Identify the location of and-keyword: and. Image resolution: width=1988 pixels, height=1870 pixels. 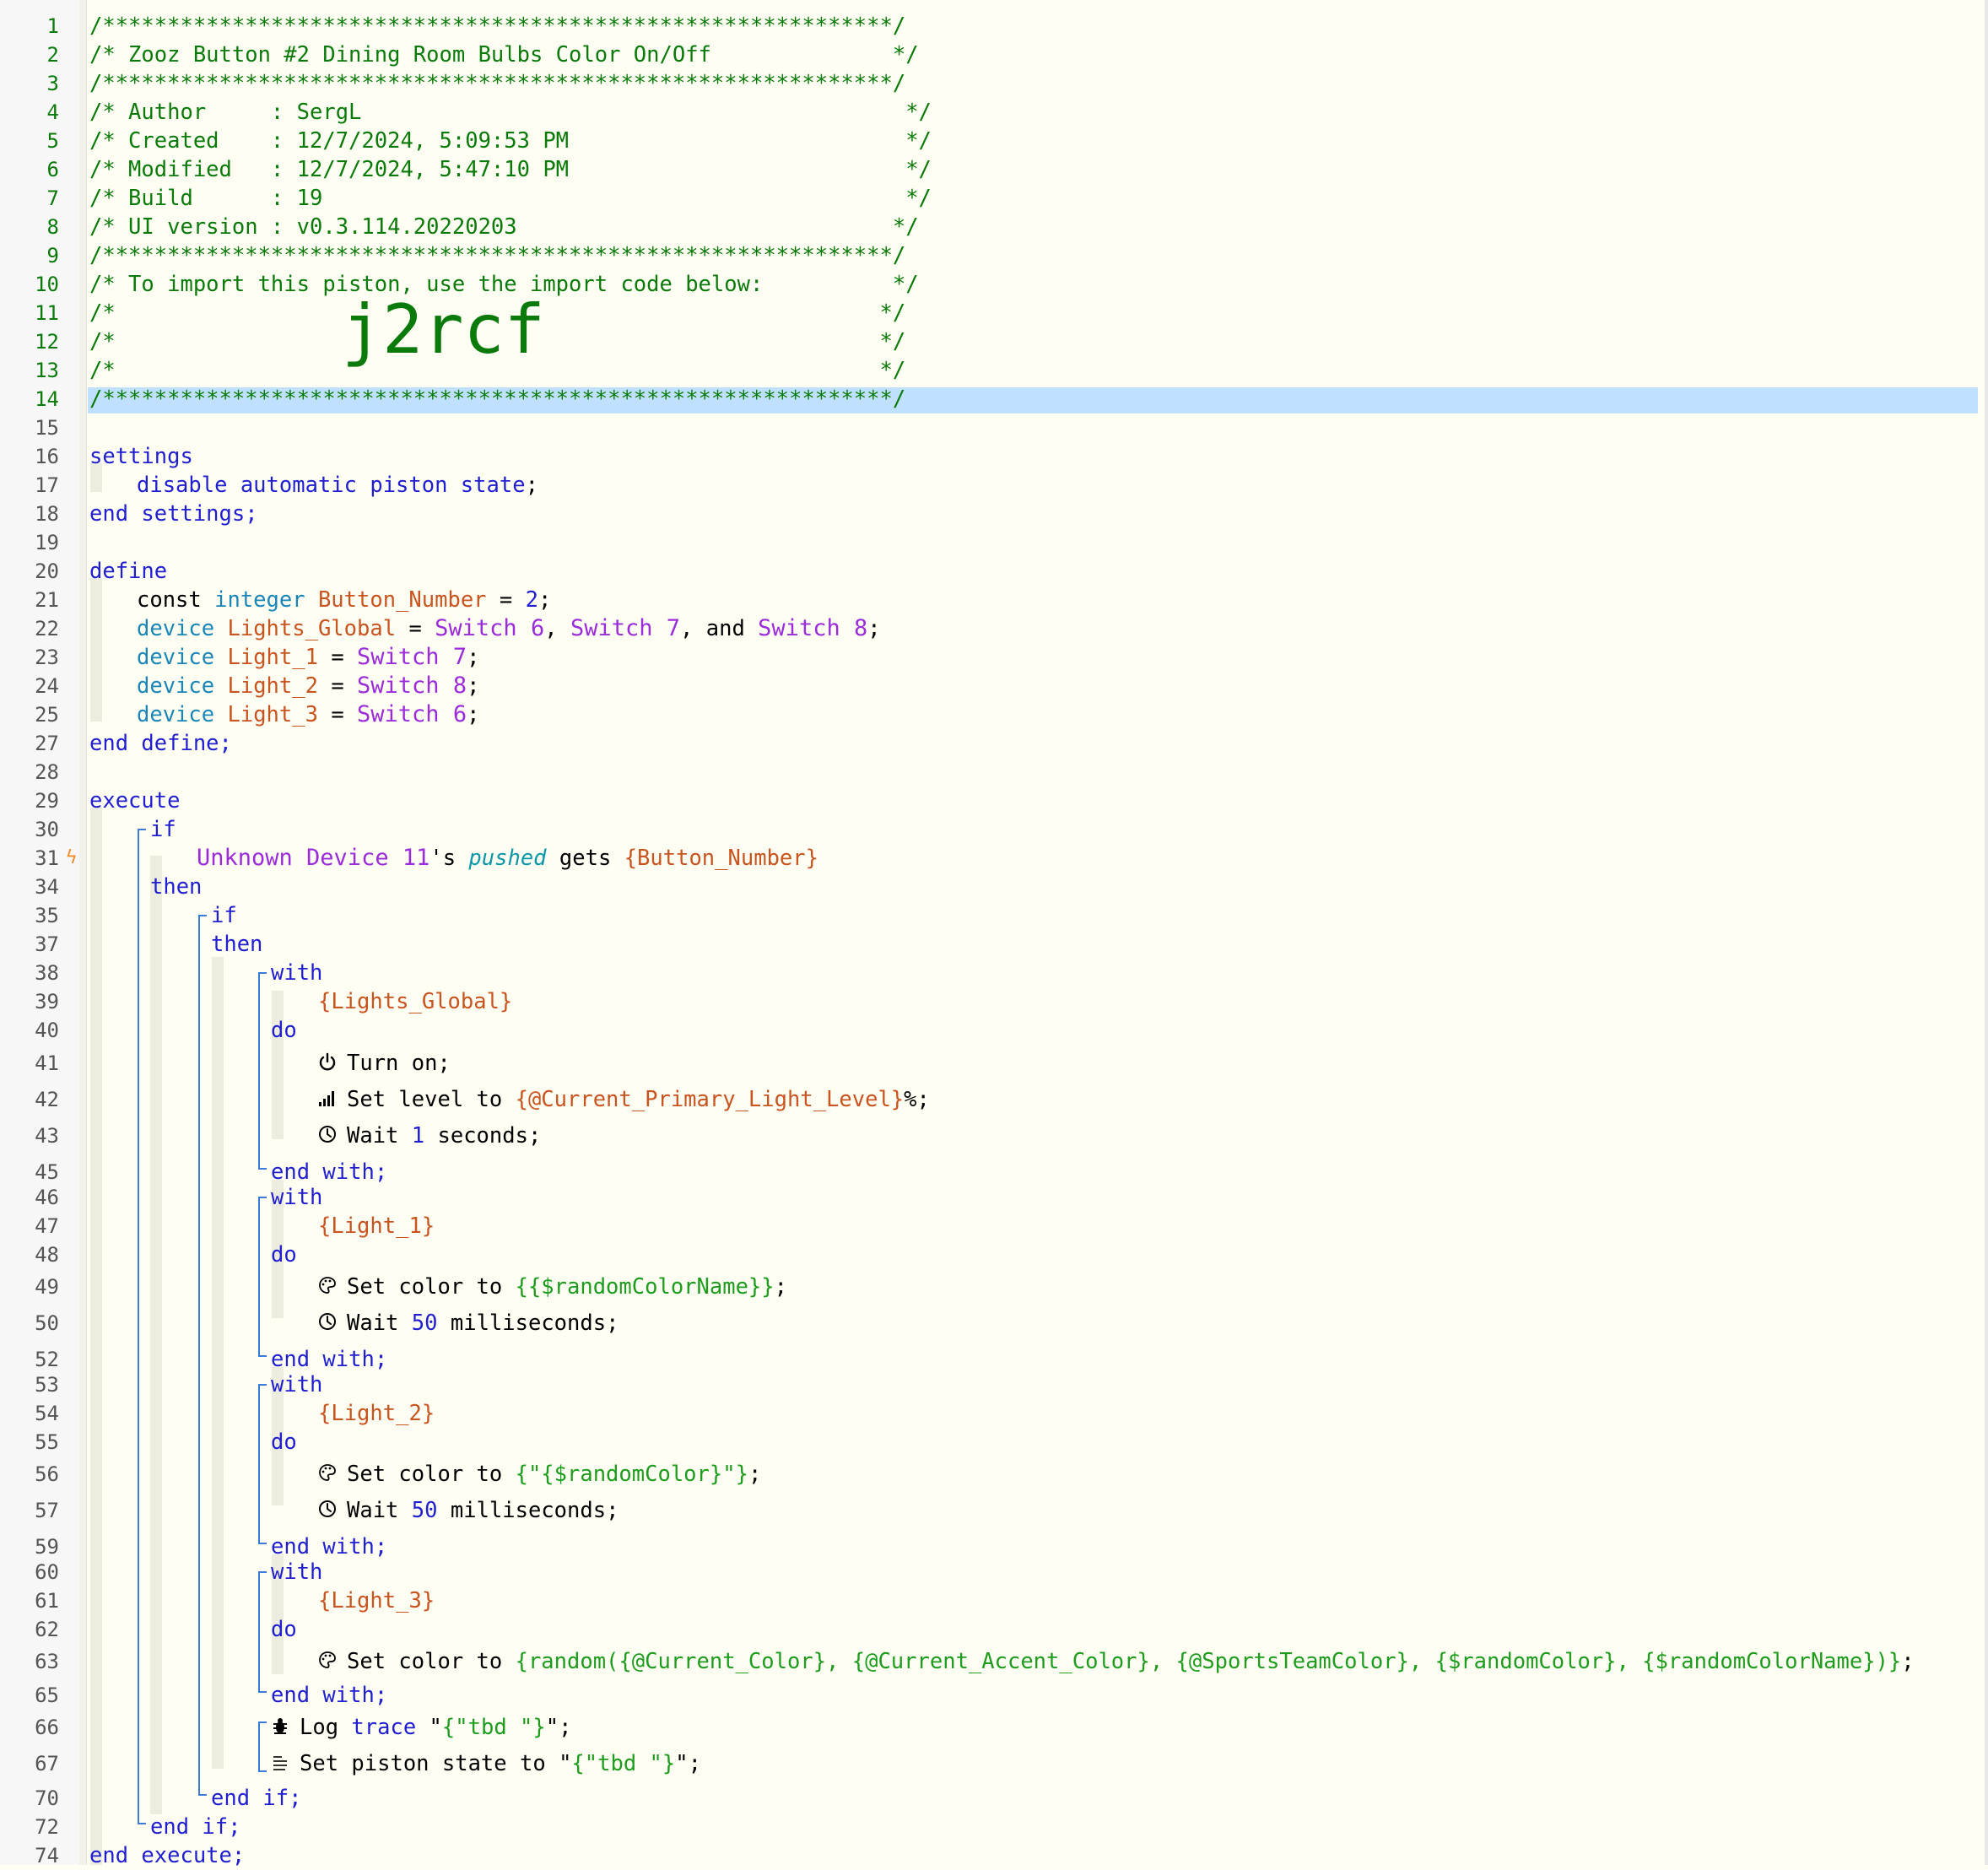
(725, 628).